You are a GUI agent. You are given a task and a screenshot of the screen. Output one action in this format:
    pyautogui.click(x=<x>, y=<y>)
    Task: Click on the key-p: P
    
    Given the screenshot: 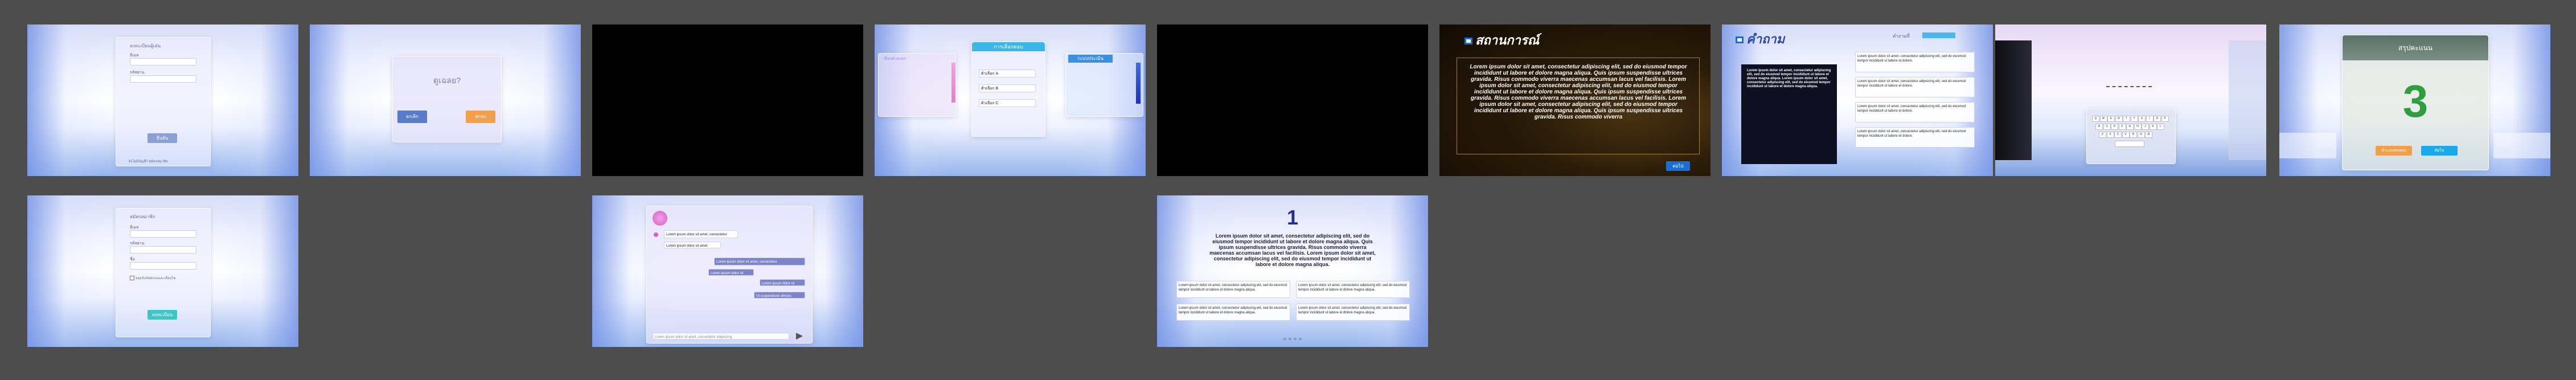 What is the action you would take?
    pyautogui.click(x=2165, y=119)
    